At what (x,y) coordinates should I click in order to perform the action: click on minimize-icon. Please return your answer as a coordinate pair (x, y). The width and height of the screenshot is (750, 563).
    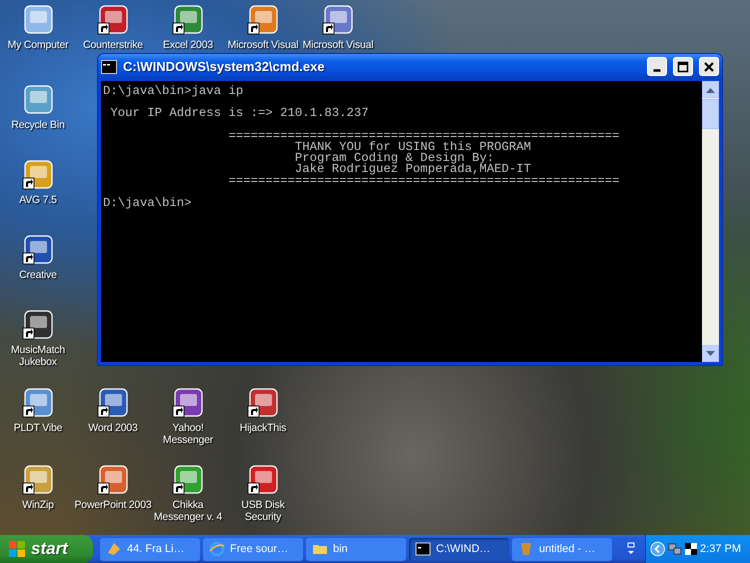
    Looking at the image, I should click on (657, 70).